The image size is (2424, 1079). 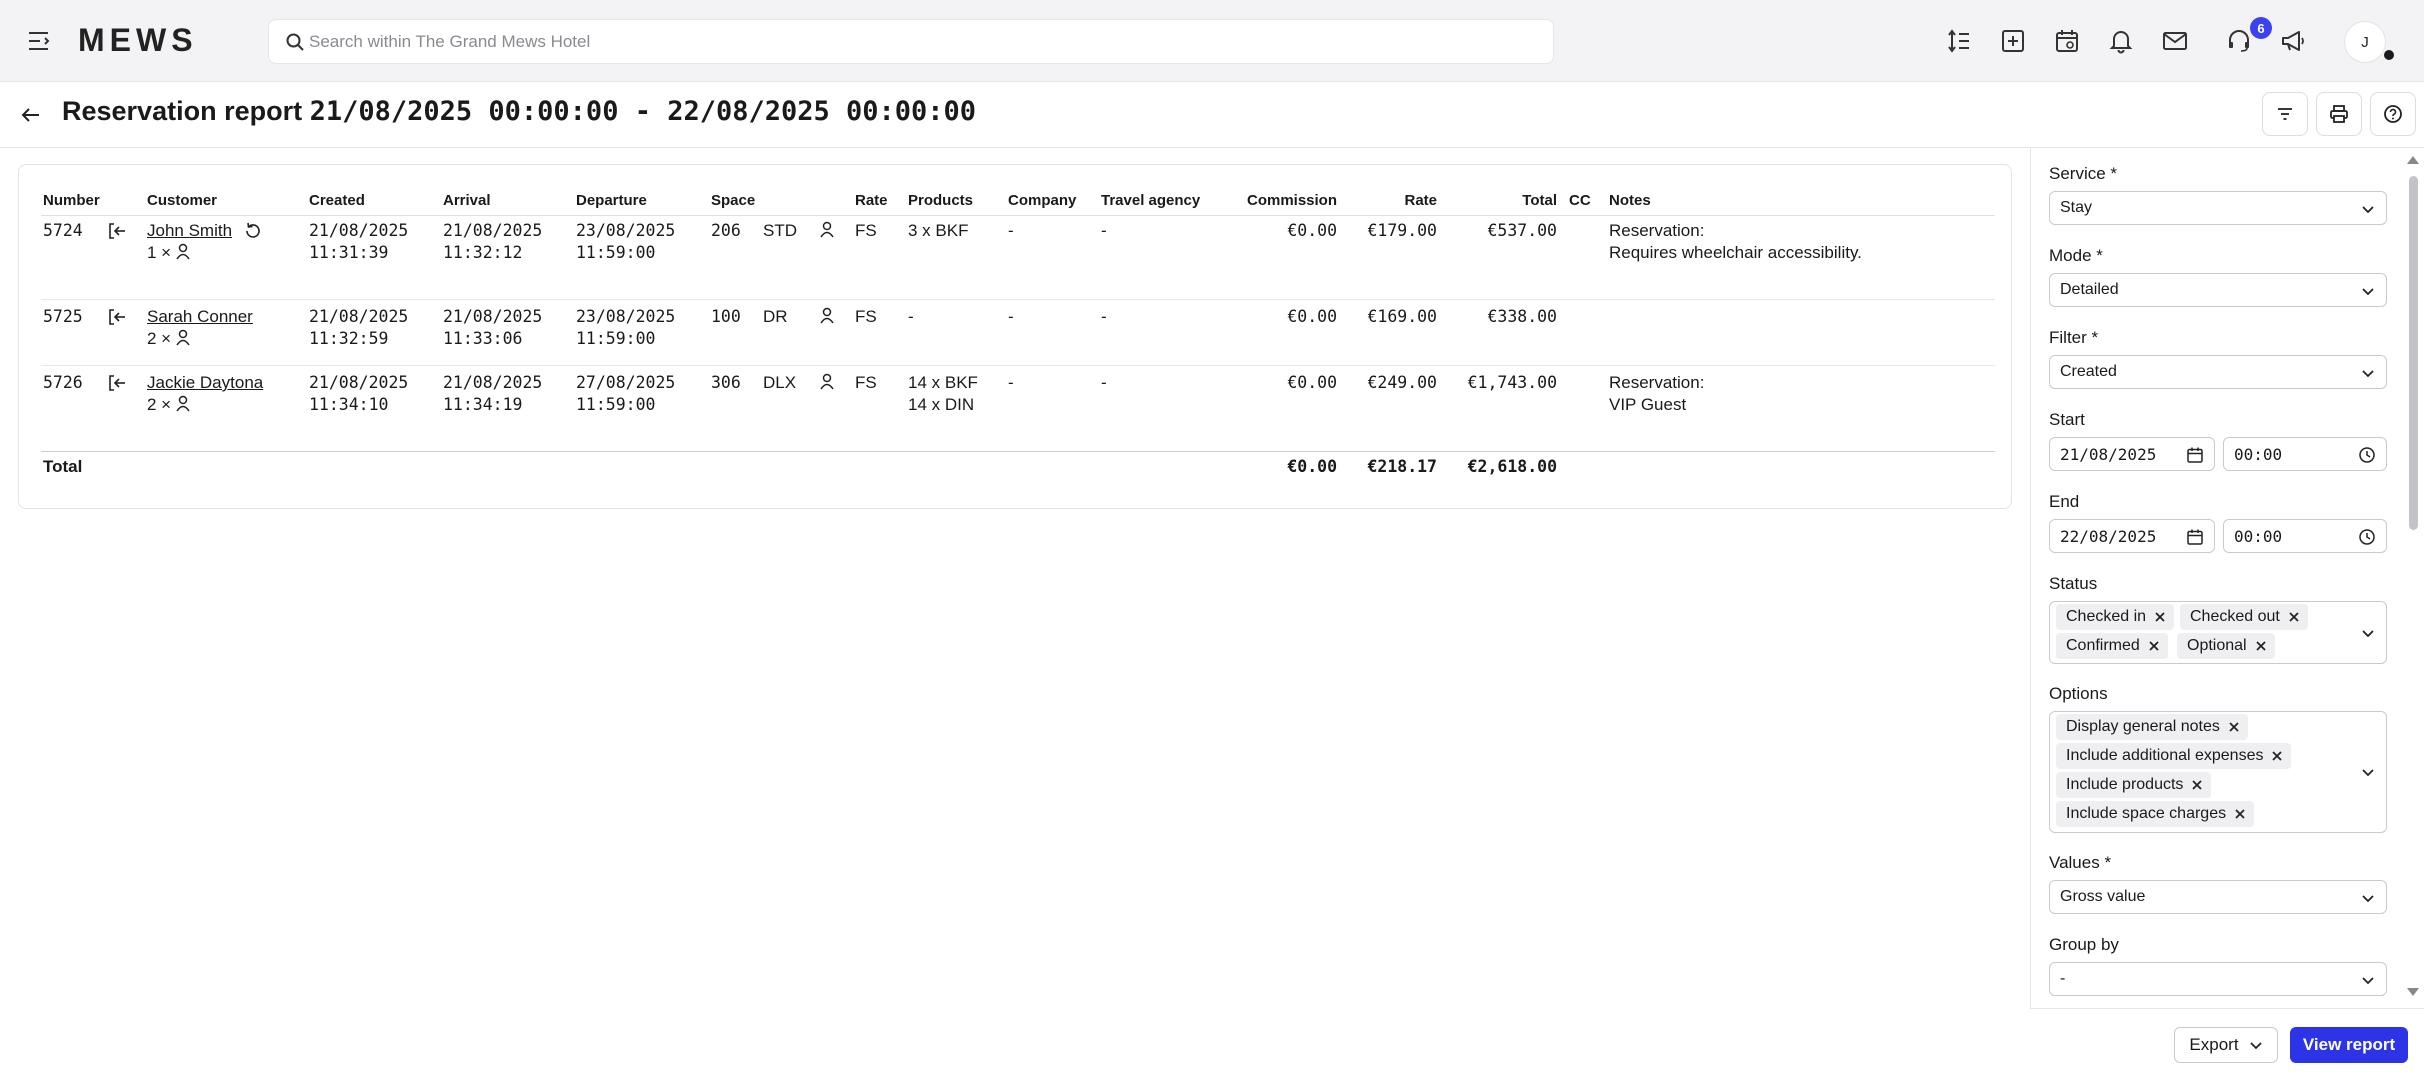 What do you see at coordinates (1580, 200) in the screenshot?
I see `column-header-cc: CC` at bounding box center [1580, 200].